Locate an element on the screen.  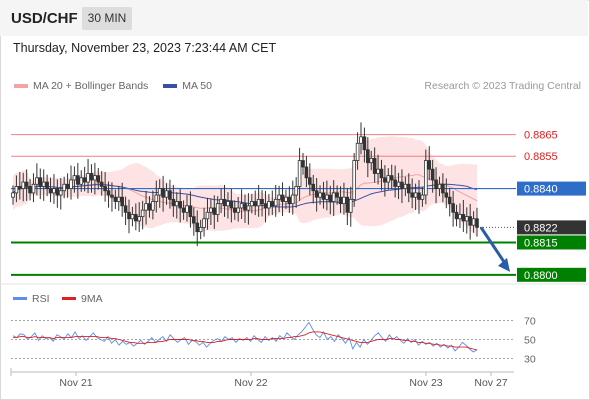
rsi-ma-legend-label: 9MA is located at coordinates (92, 299).